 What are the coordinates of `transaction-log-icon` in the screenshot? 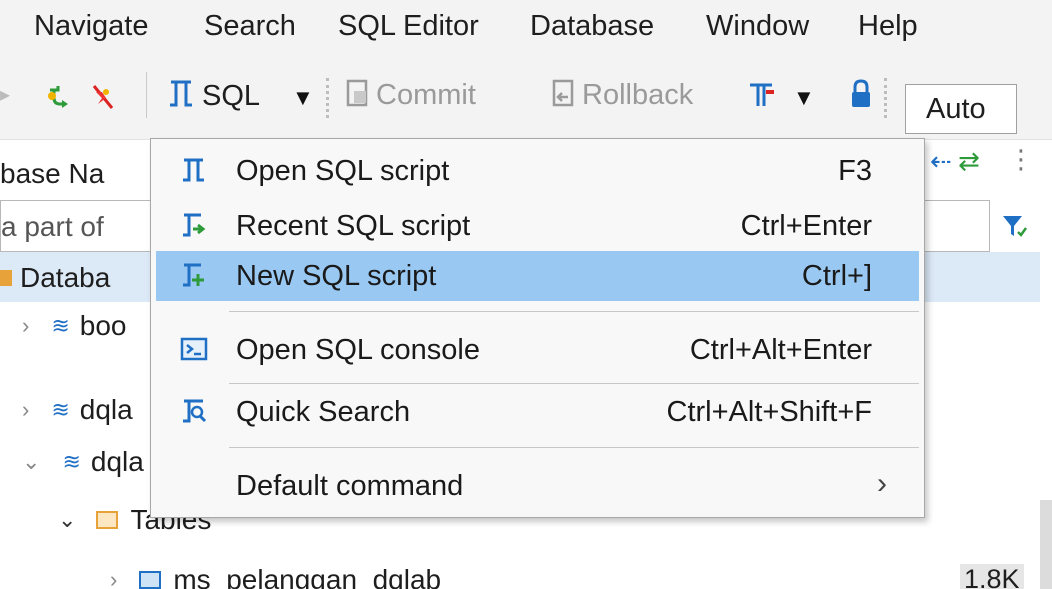 It's located at (761, 95).